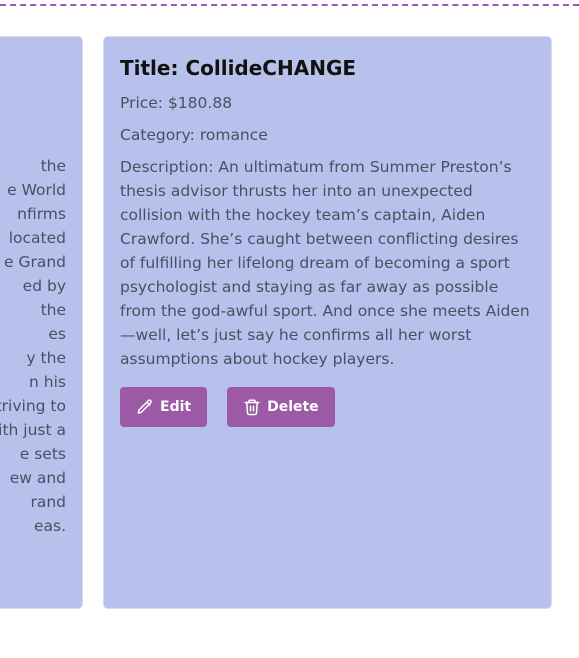  I want to click on partial-description-line: ith just a, so click(33, 430).